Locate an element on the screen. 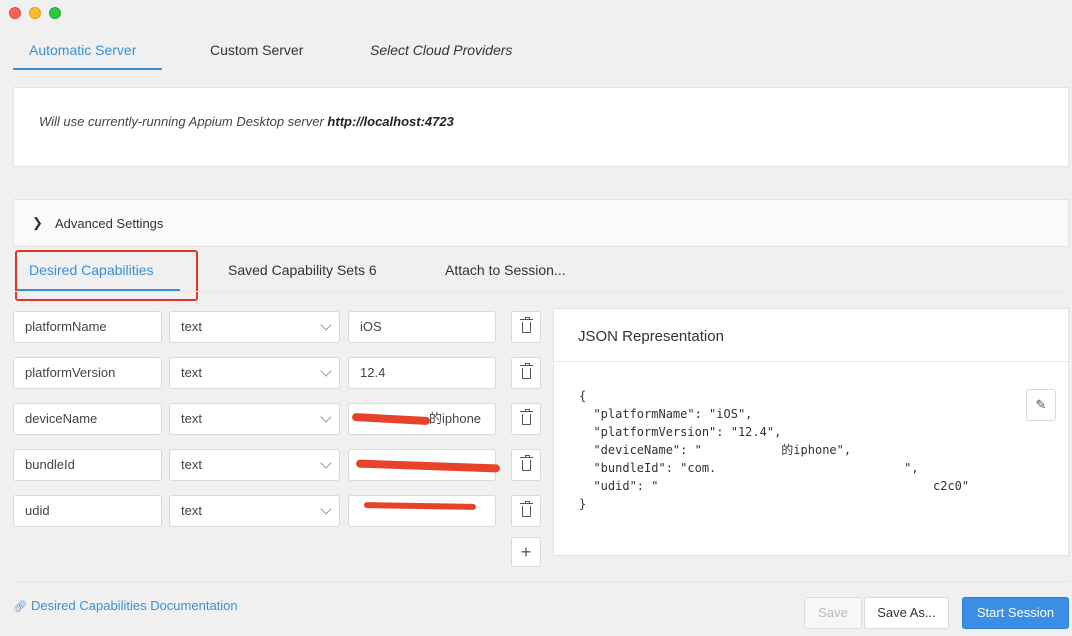  capability-row: deviceName text 的iphone is located at coordinates (278, 419).